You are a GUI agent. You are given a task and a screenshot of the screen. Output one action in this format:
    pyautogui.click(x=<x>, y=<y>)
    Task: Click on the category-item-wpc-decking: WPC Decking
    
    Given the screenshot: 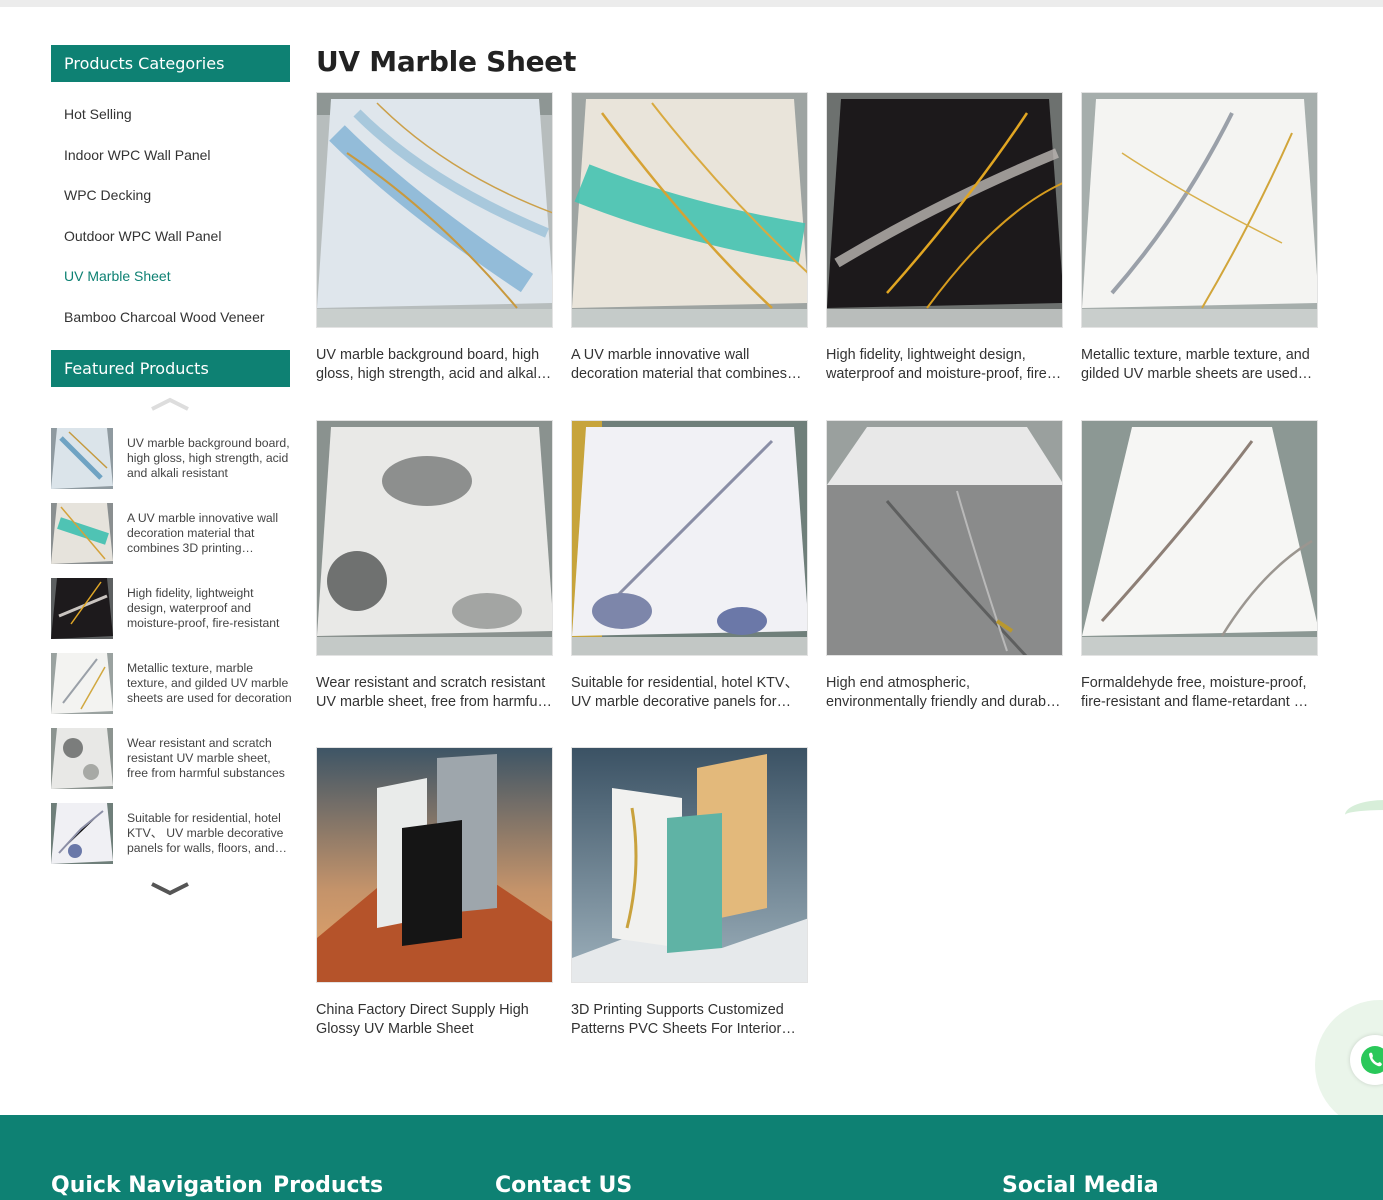 What is the action you would take?
    pyautogui.click(x=170, y=195)
    